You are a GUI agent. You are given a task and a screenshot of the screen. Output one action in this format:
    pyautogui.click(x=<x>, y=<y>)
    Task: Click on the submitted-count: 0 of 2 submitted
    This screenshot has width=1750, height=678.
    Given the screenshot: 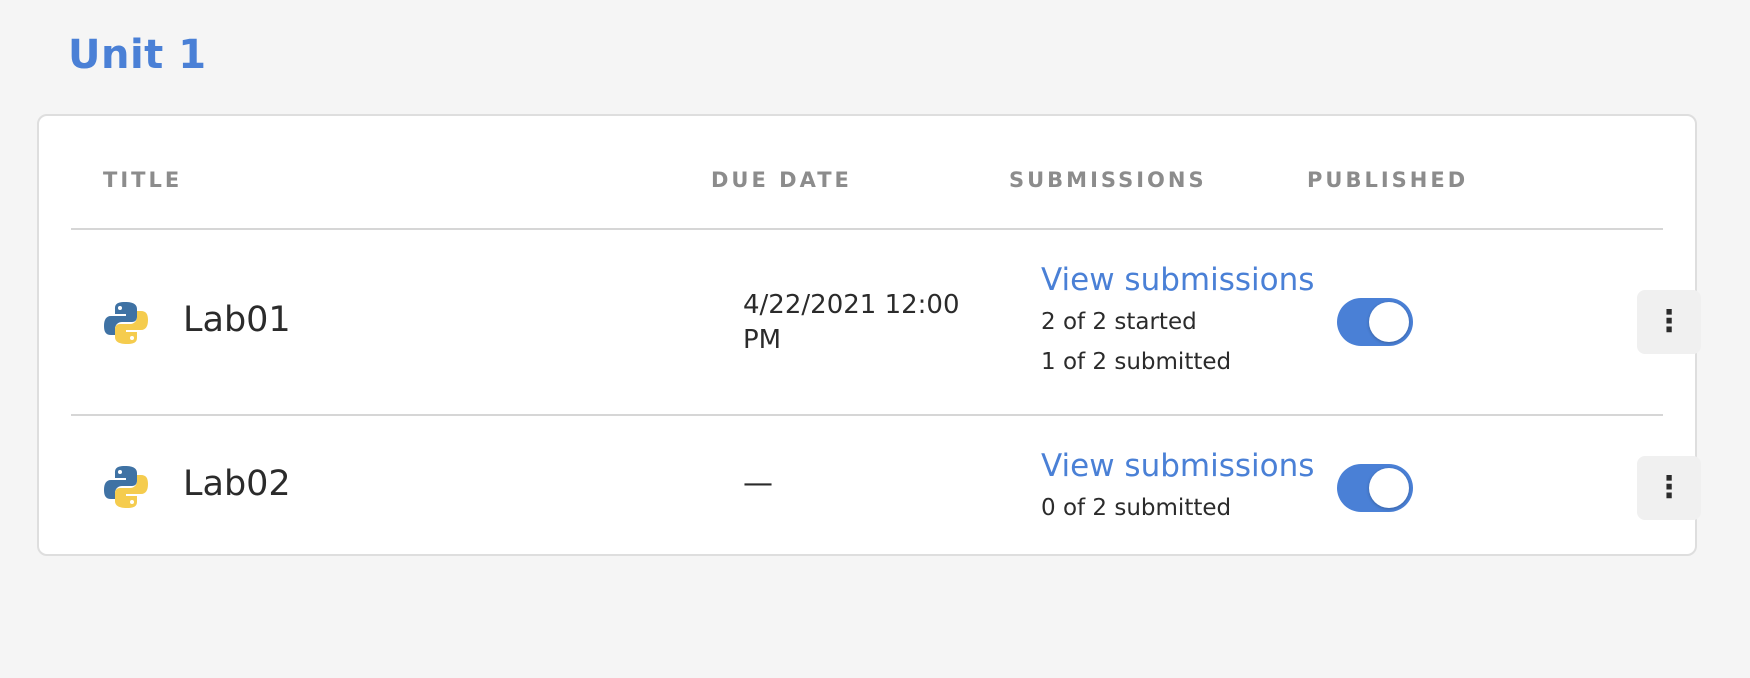 What is the action you would take?
    pyautogui.click(x=1136, y=508)
    